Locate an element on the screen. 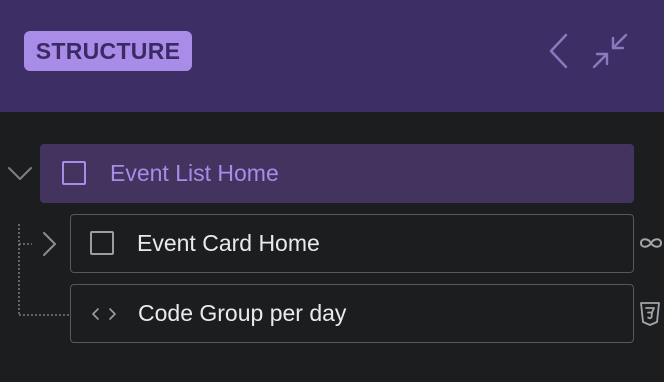 This screenshot has width=664, height=382. infinity-icon is located at coordinates (651, 243).